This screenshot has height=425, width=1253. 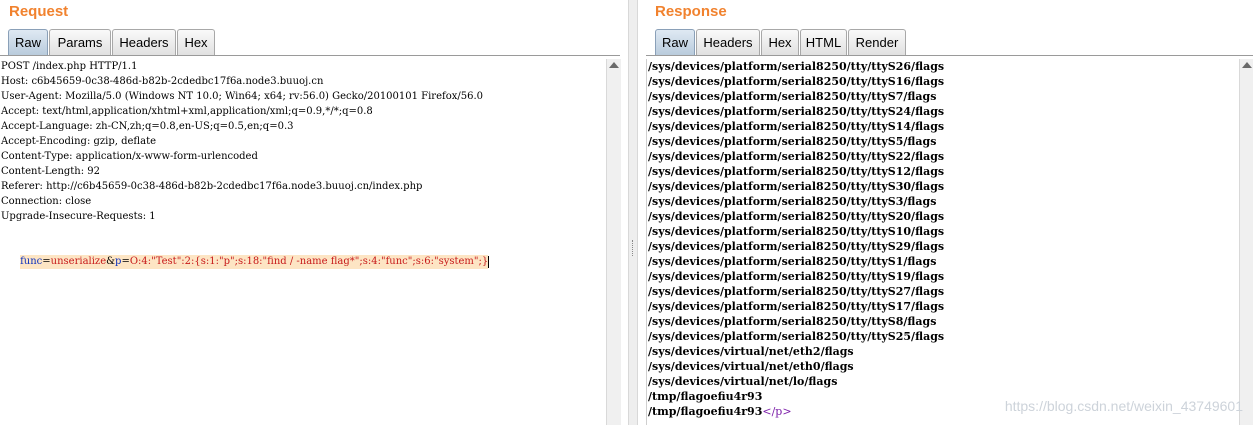 What do you see at coordinates (78, 216) in the screenshot?
I see `request-line: Upgrade-Insecure-Requests: 1` at bounding box center [78, 216].